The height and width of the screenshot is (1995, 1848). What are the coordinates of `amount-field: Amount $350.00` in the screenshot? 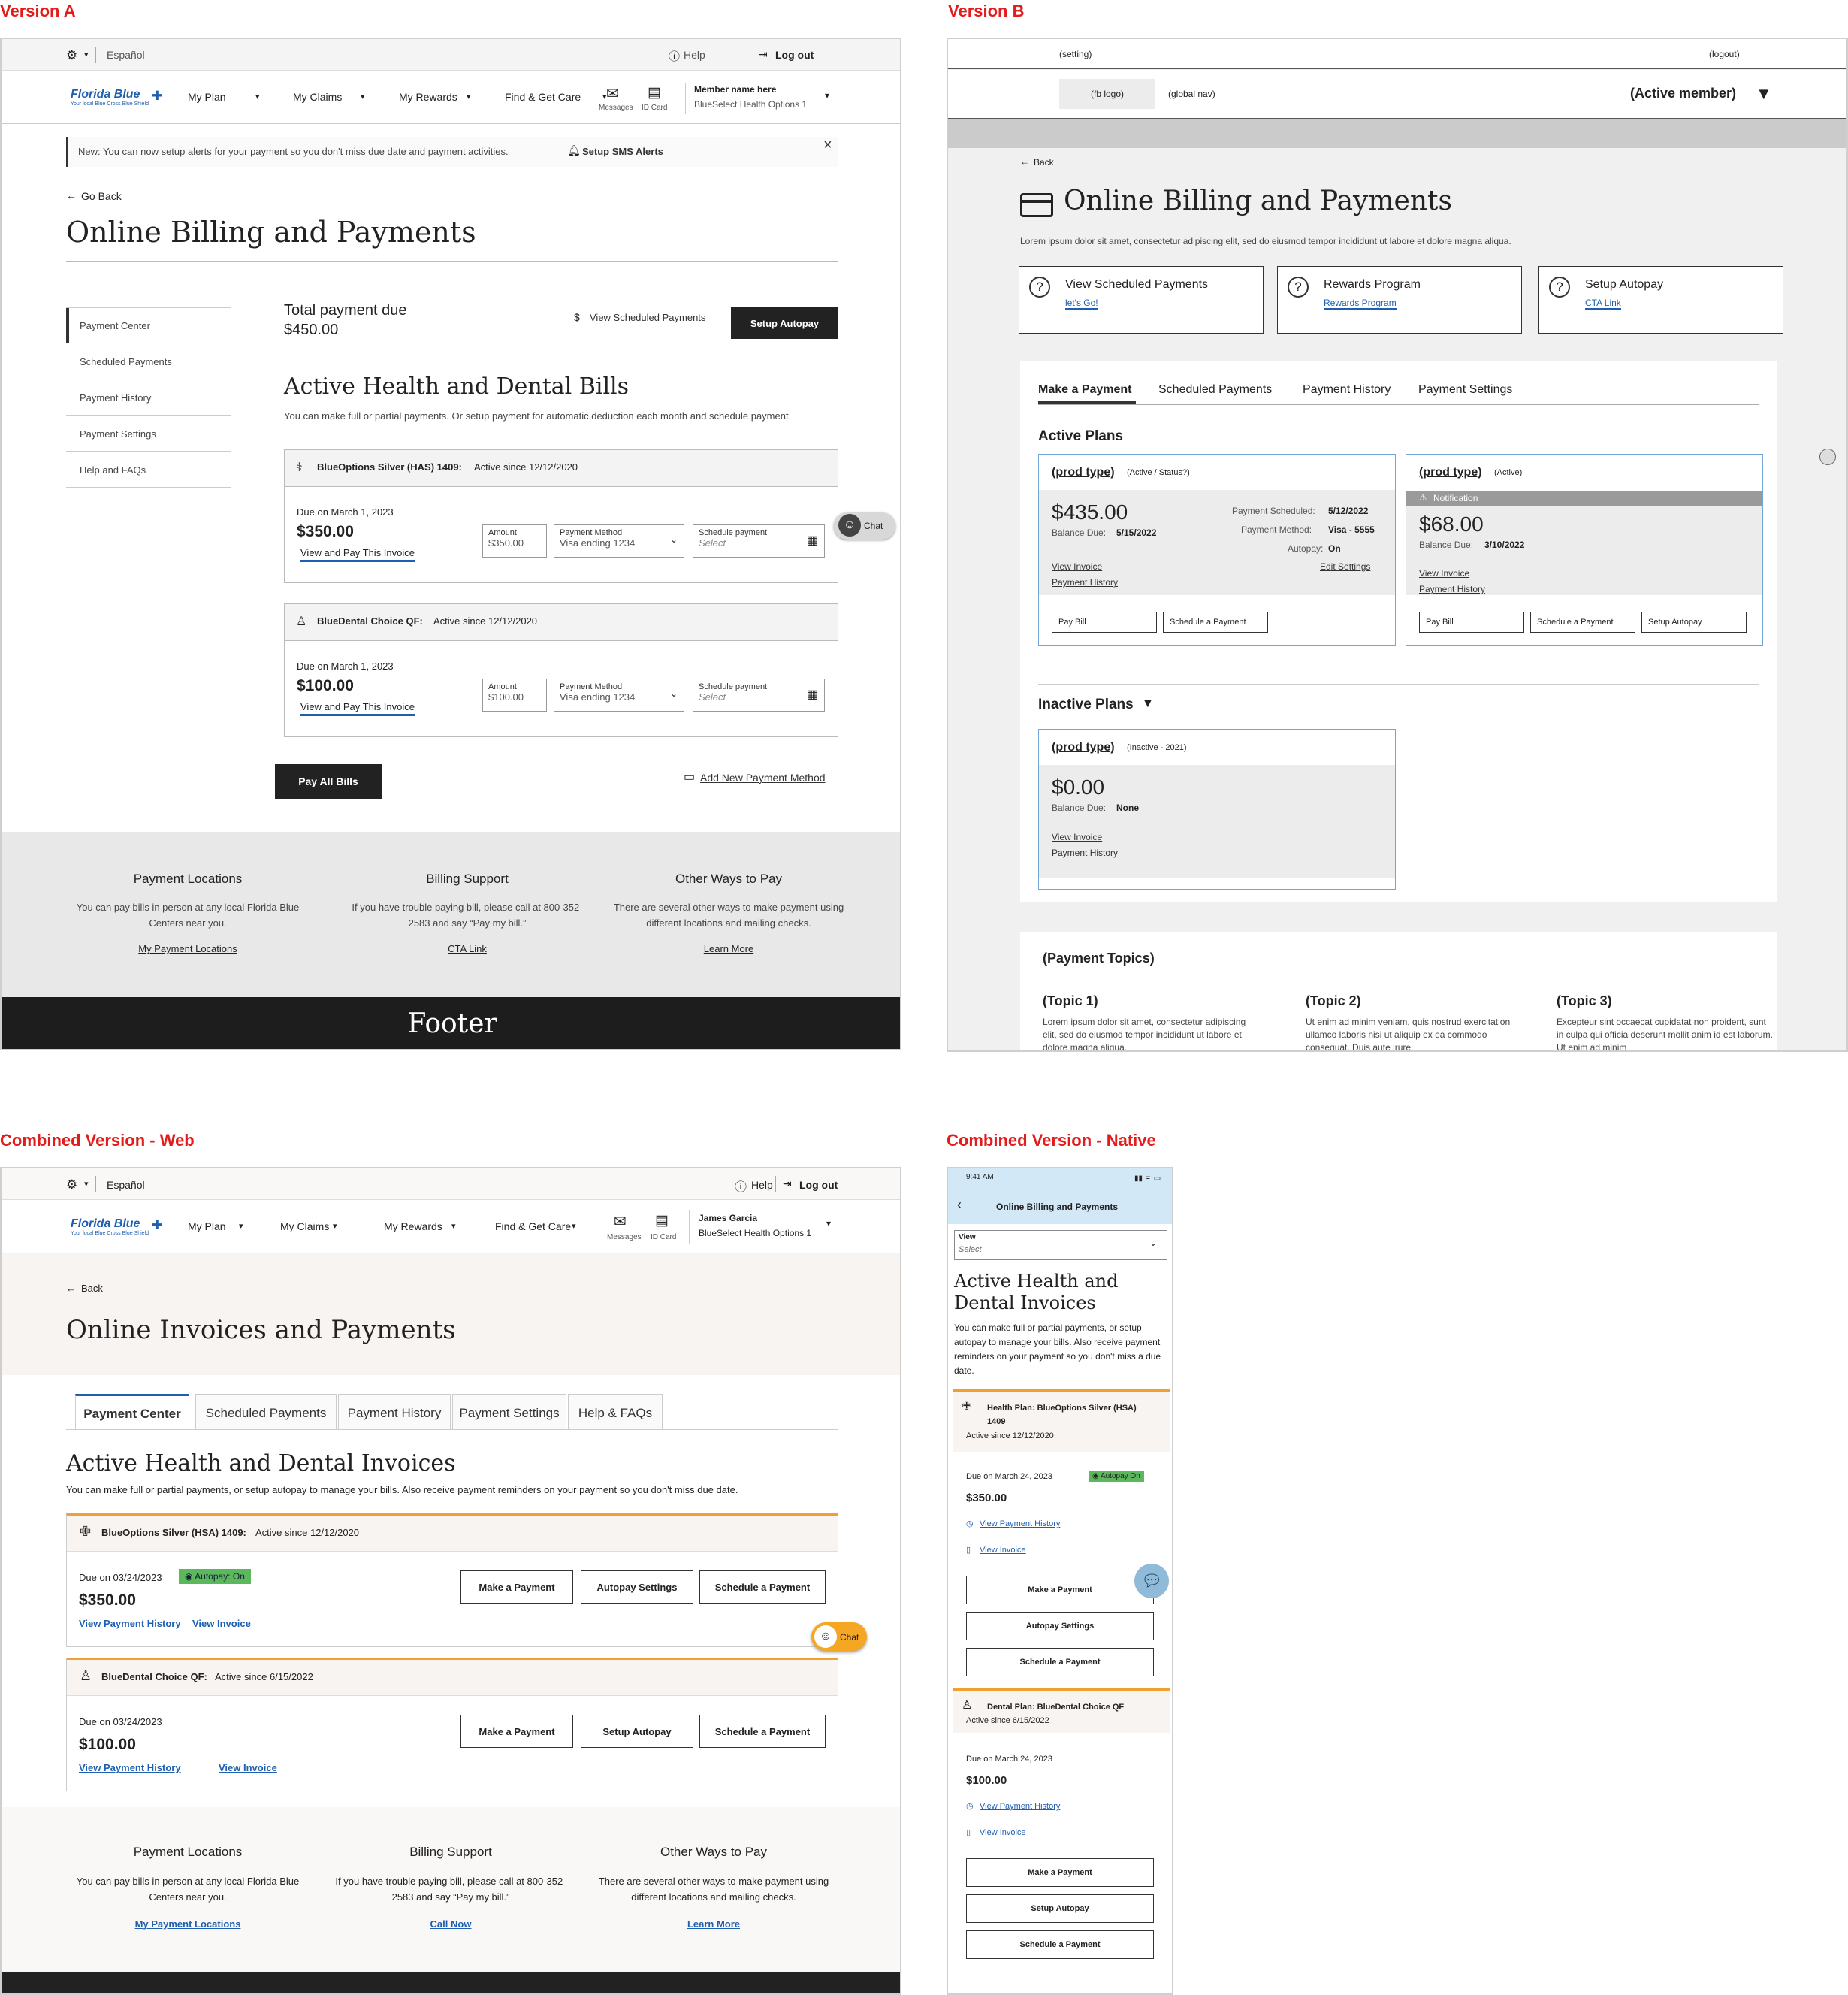 It's located at (514, 541).